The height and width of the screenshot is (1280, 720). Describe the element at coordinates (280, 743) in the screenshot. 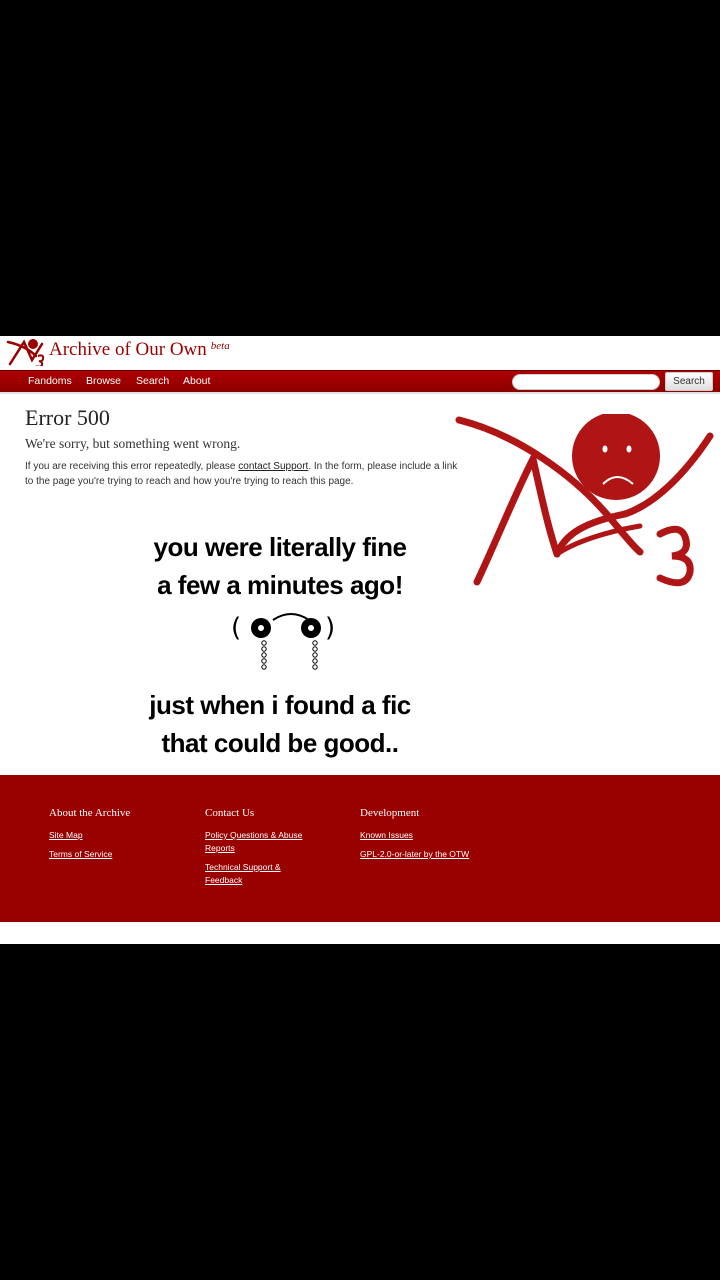

I see `caption-line-4: that could be good..` at that location.